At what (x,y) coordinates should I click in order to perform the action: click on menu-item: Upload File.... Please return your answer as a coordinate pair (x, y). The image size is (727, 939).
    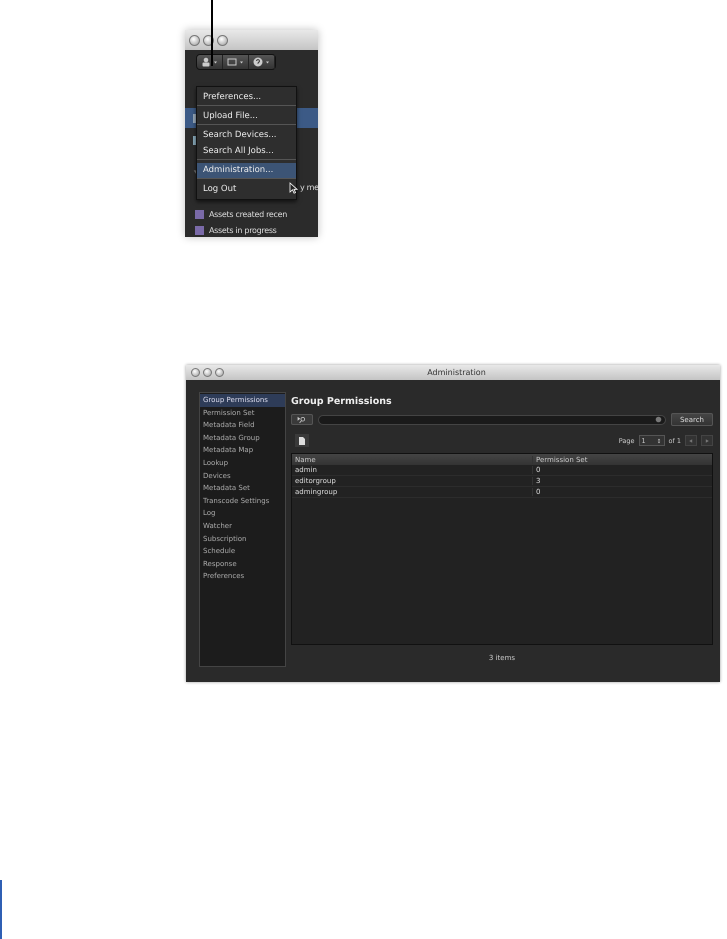
    Looking at the image, I should click on (246, 114).